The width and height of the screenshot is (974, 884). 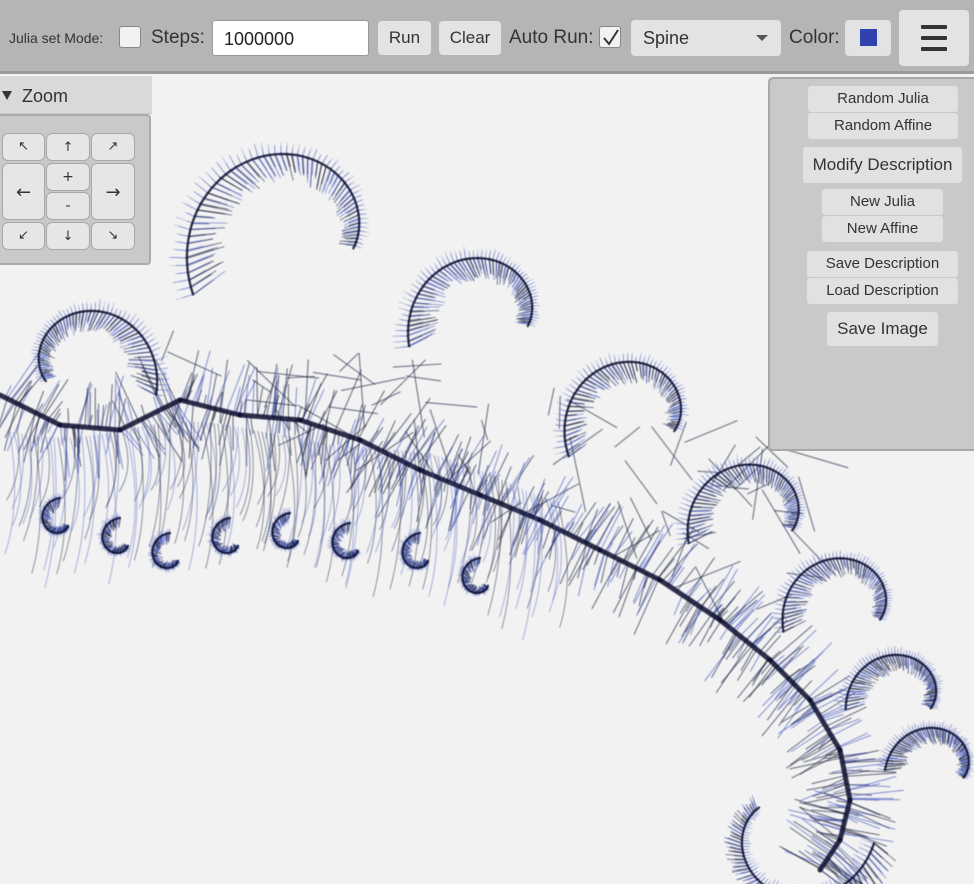 What do you see at coordinates (882, 291) in the screenshot?
I see `load-description-button: Load Description` at bounding box center [882, 291].